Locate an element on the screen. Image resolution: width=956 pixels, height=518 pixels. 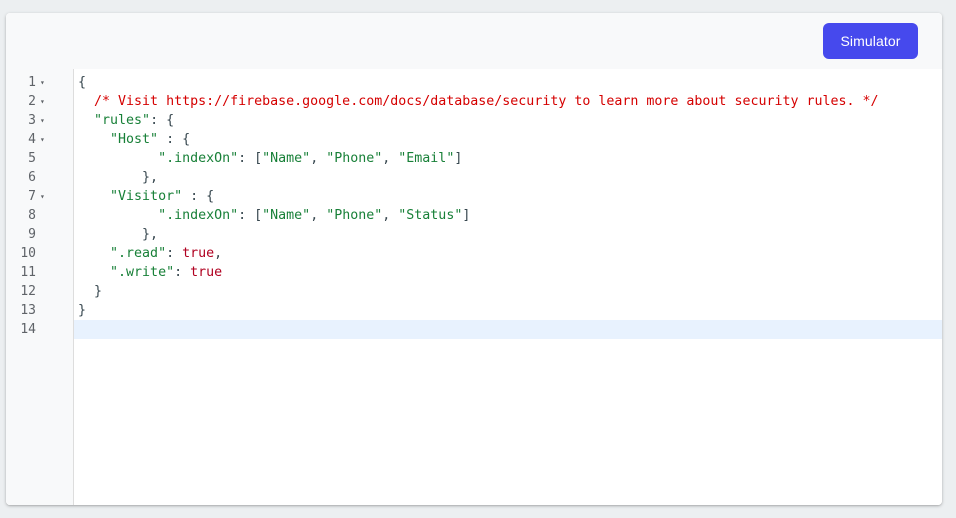
code-line: "Host" : { is located at coordinates (134, 139).